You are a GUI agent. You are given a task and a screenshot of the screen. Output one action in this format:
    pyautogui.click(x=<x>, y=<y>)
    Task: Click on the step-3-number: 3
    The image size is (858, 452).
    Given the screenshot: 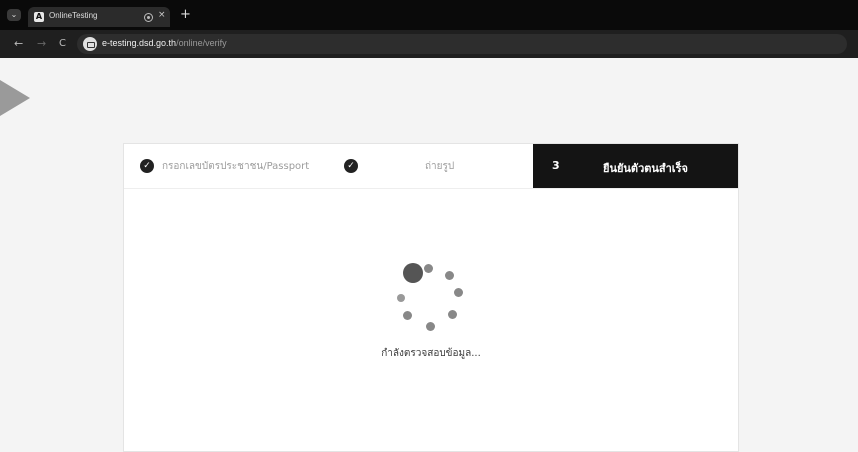 What is the action you would take?
    pyautogui.click(x=556, y=165)
    